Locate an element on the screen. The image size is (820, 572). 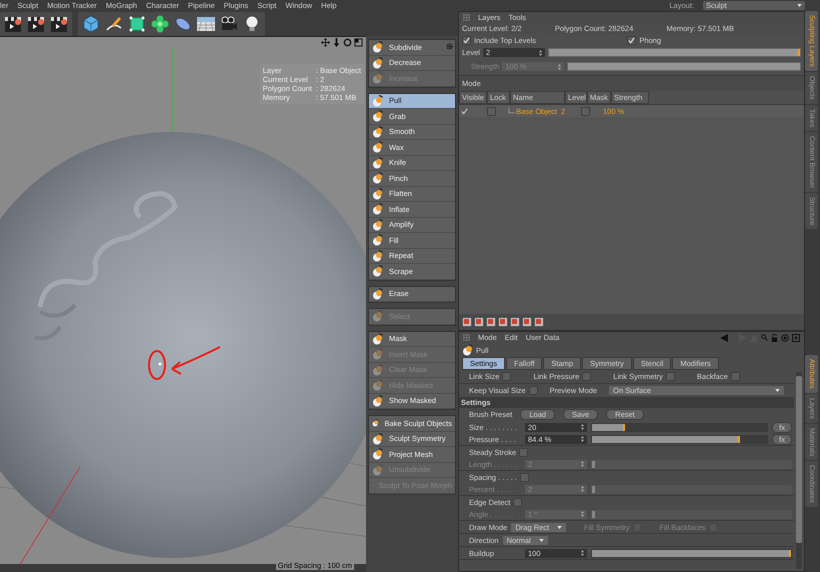
flower-icon is located at coordinates (160, 24).